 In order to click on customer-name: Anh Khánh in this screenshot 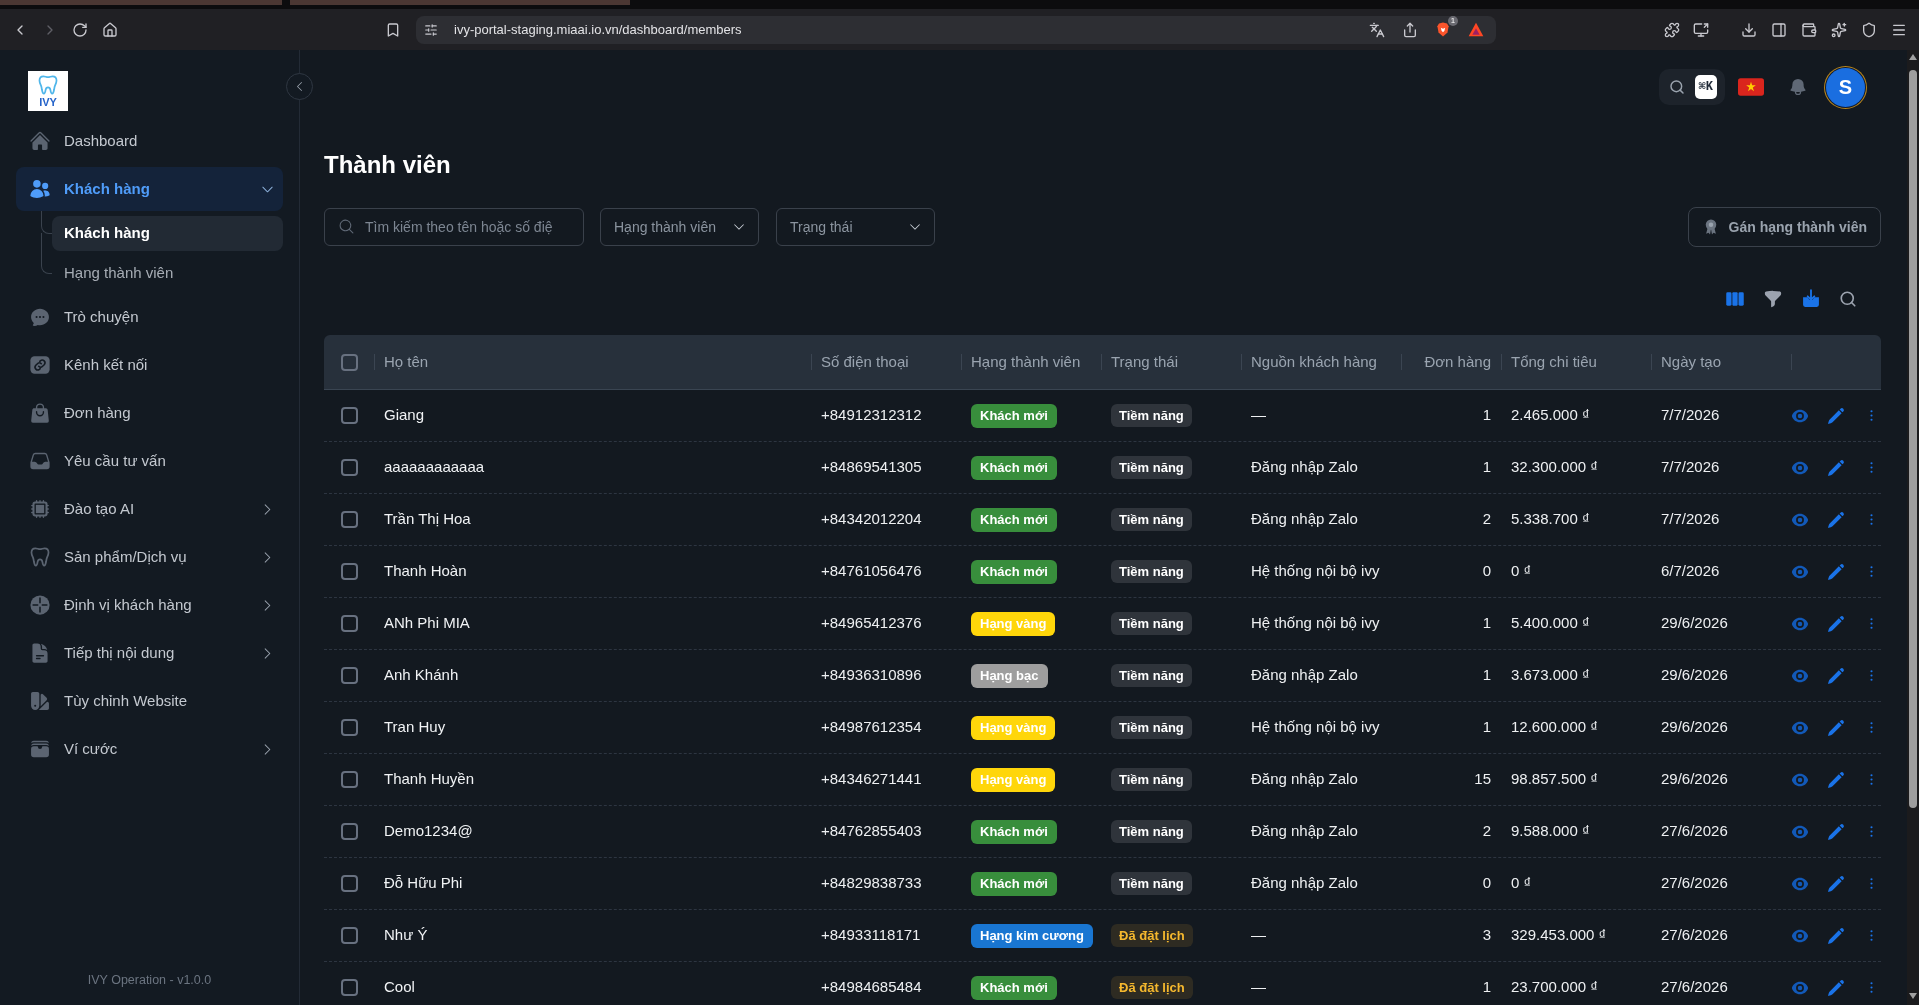, I will do `click(421, 675)`.